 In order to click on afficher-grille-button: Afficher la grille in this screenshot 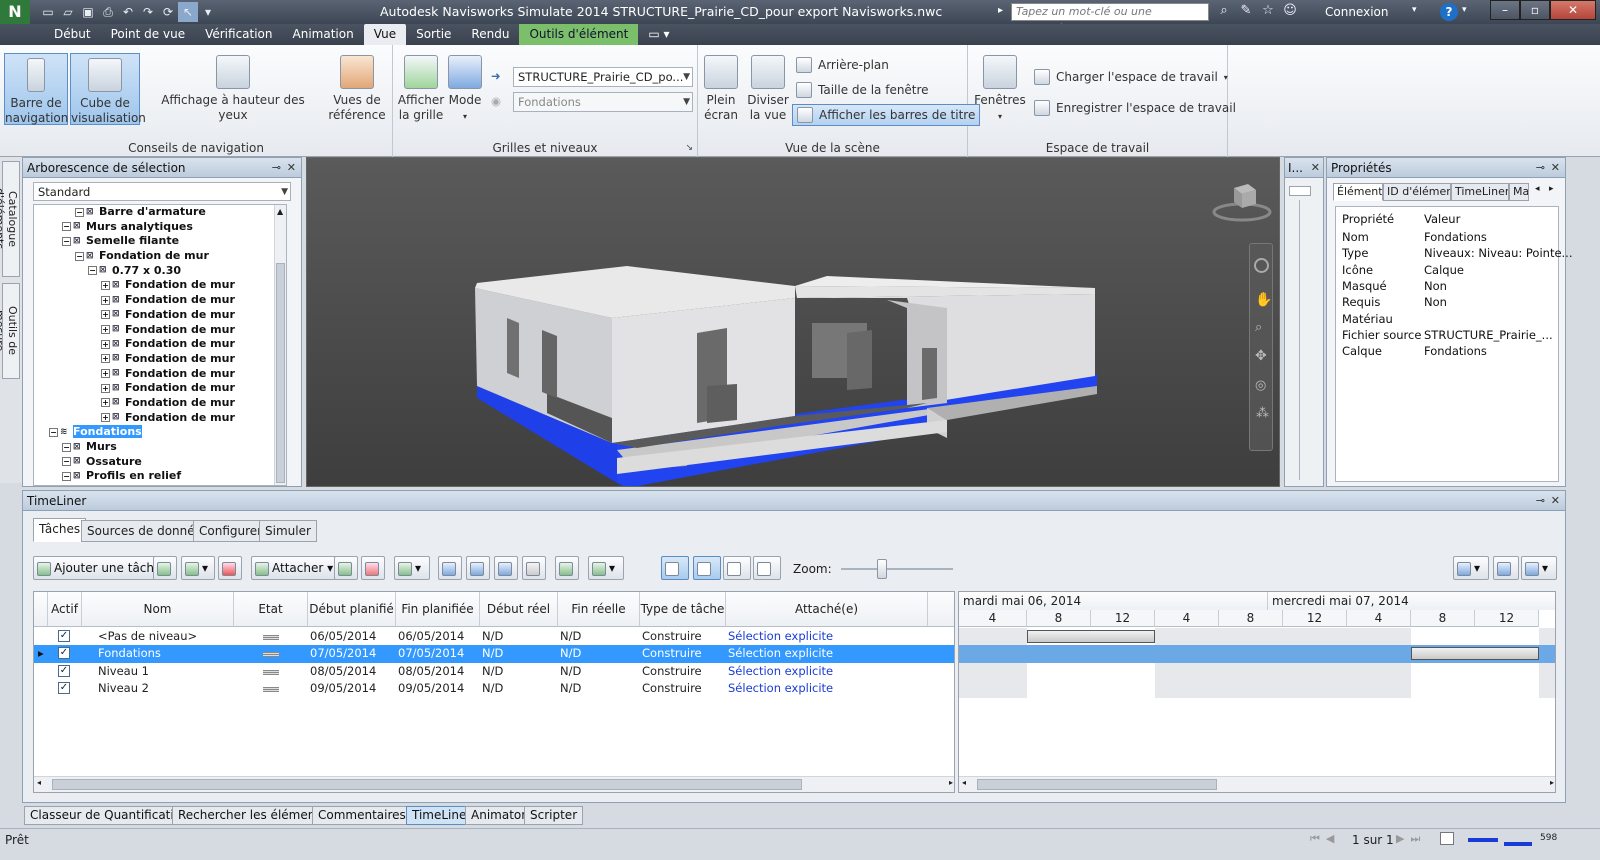, I will do `click(421, 89)`.